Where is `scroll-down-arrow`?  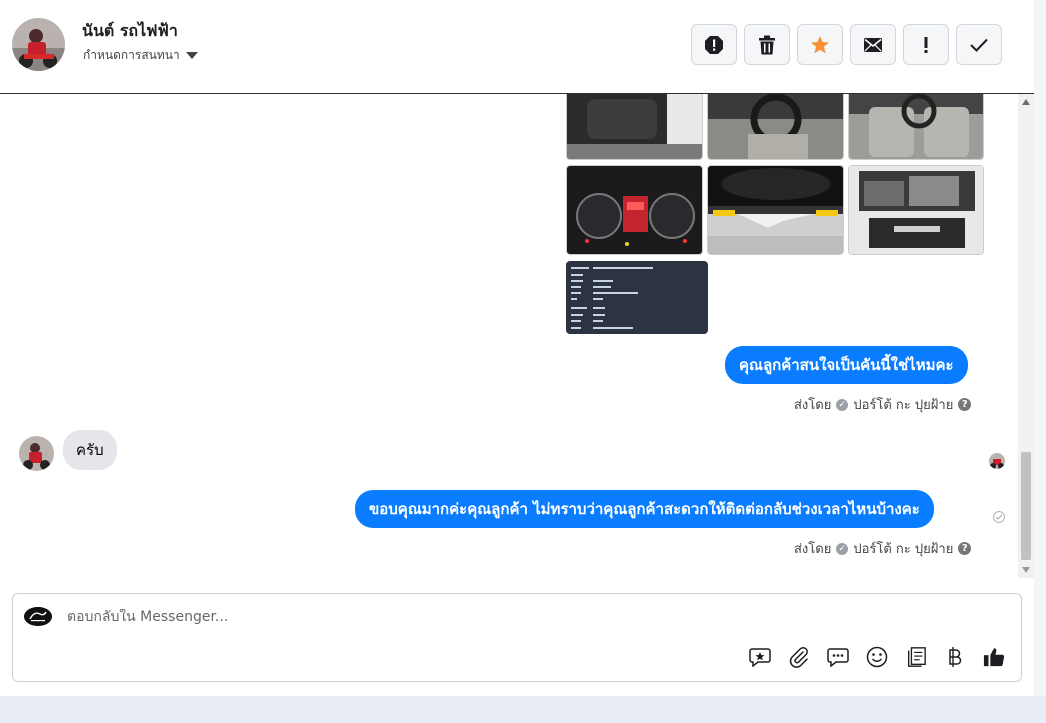
scroll-down-arrow is located at coordinates (1026, 570).